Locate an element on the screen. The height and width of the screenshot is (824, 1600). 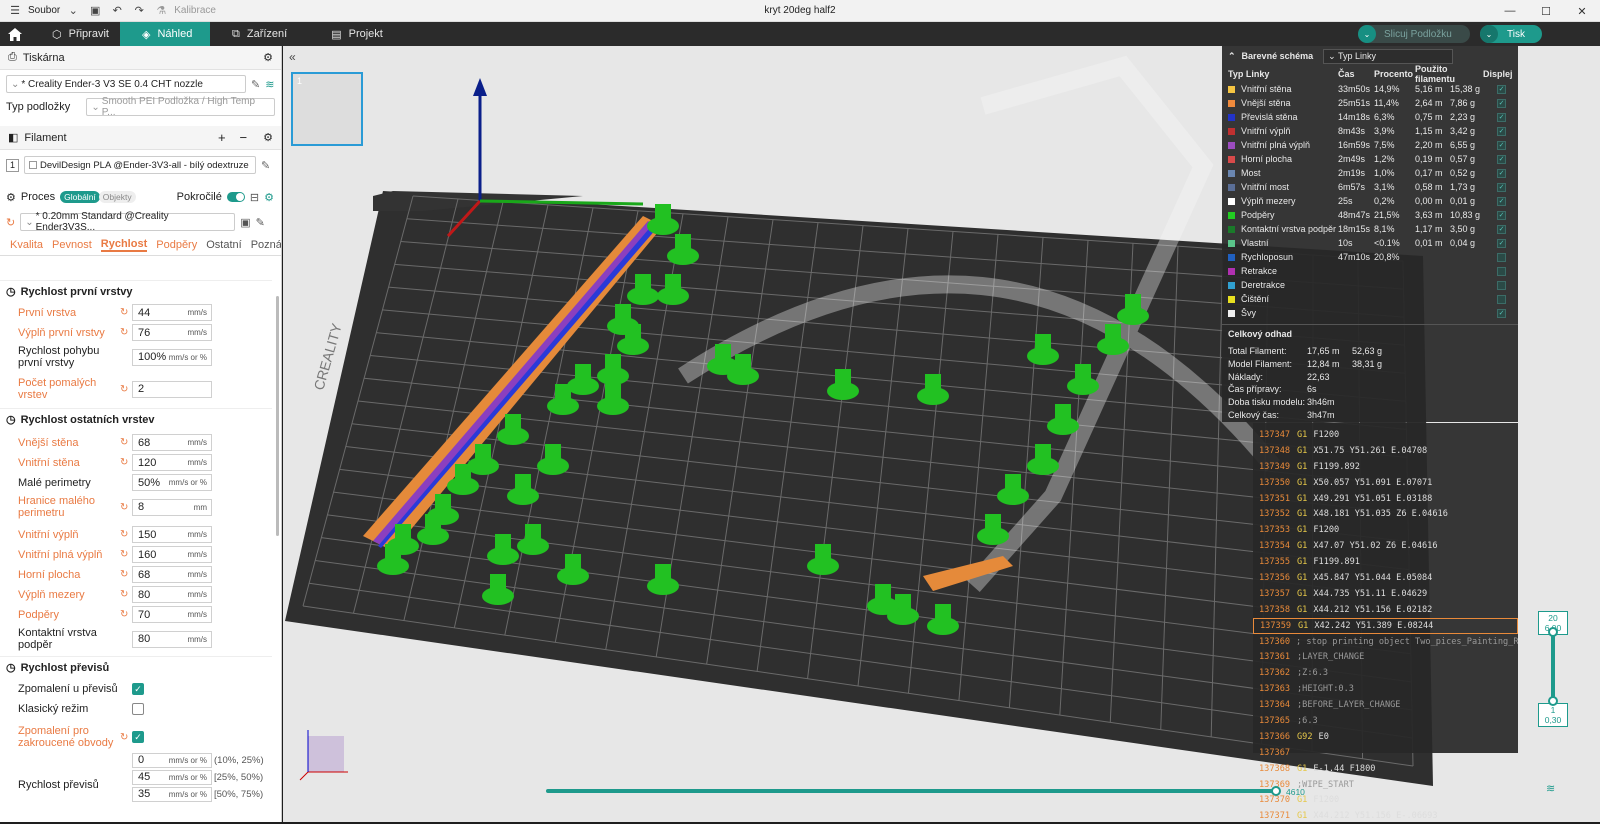
gcode-line: 137365 ;6.3 is located at coordinates (1385, 721).